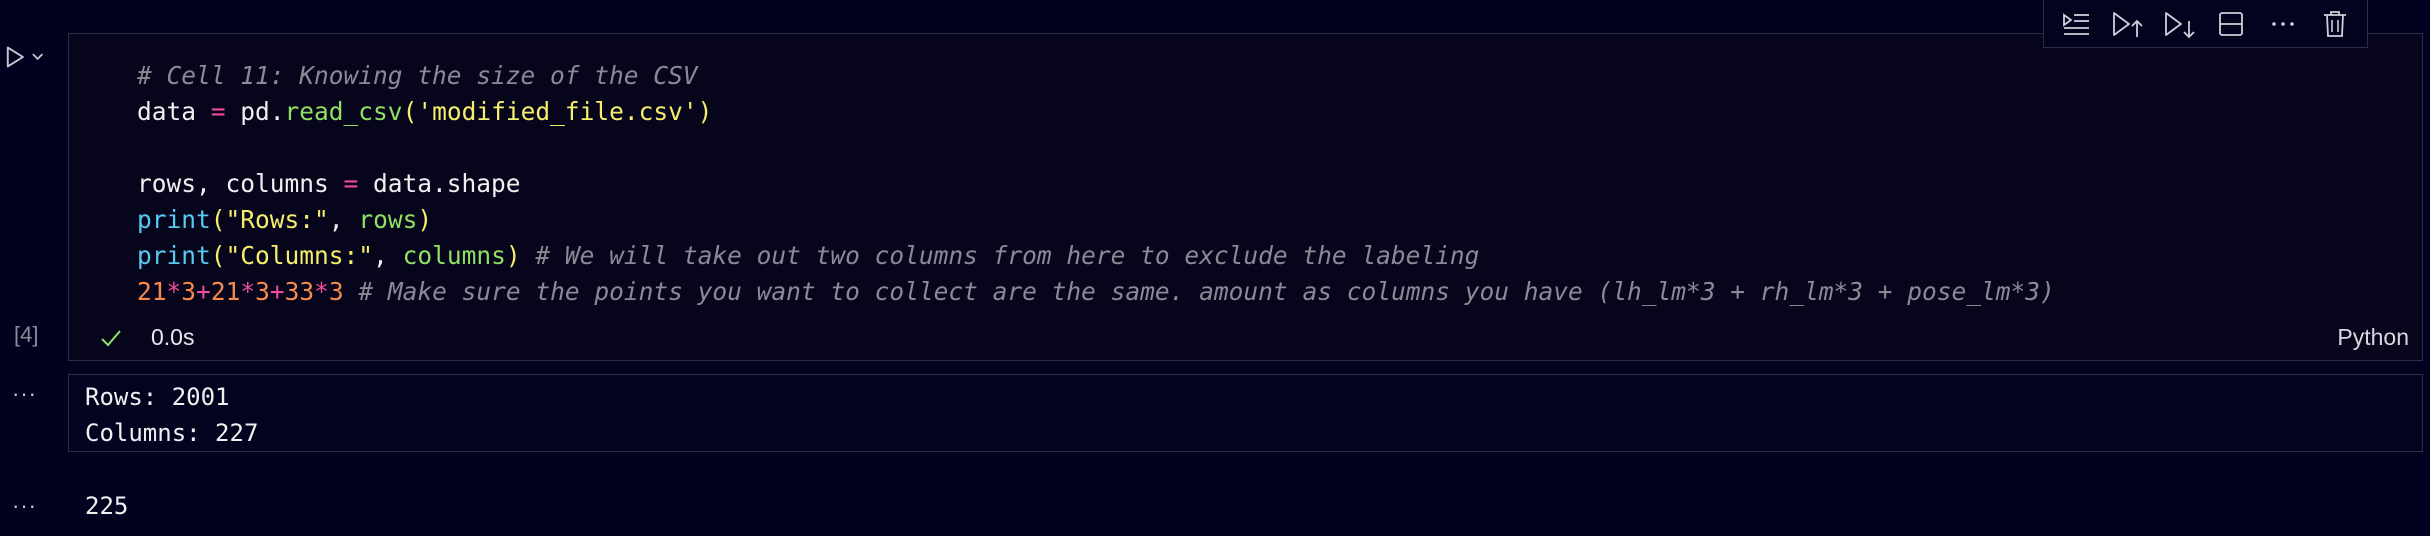 This screenshot has width=2430, height=536. Describe the element at coordinates (15, 57) in the screenshot. I see `play-icon` at that location.